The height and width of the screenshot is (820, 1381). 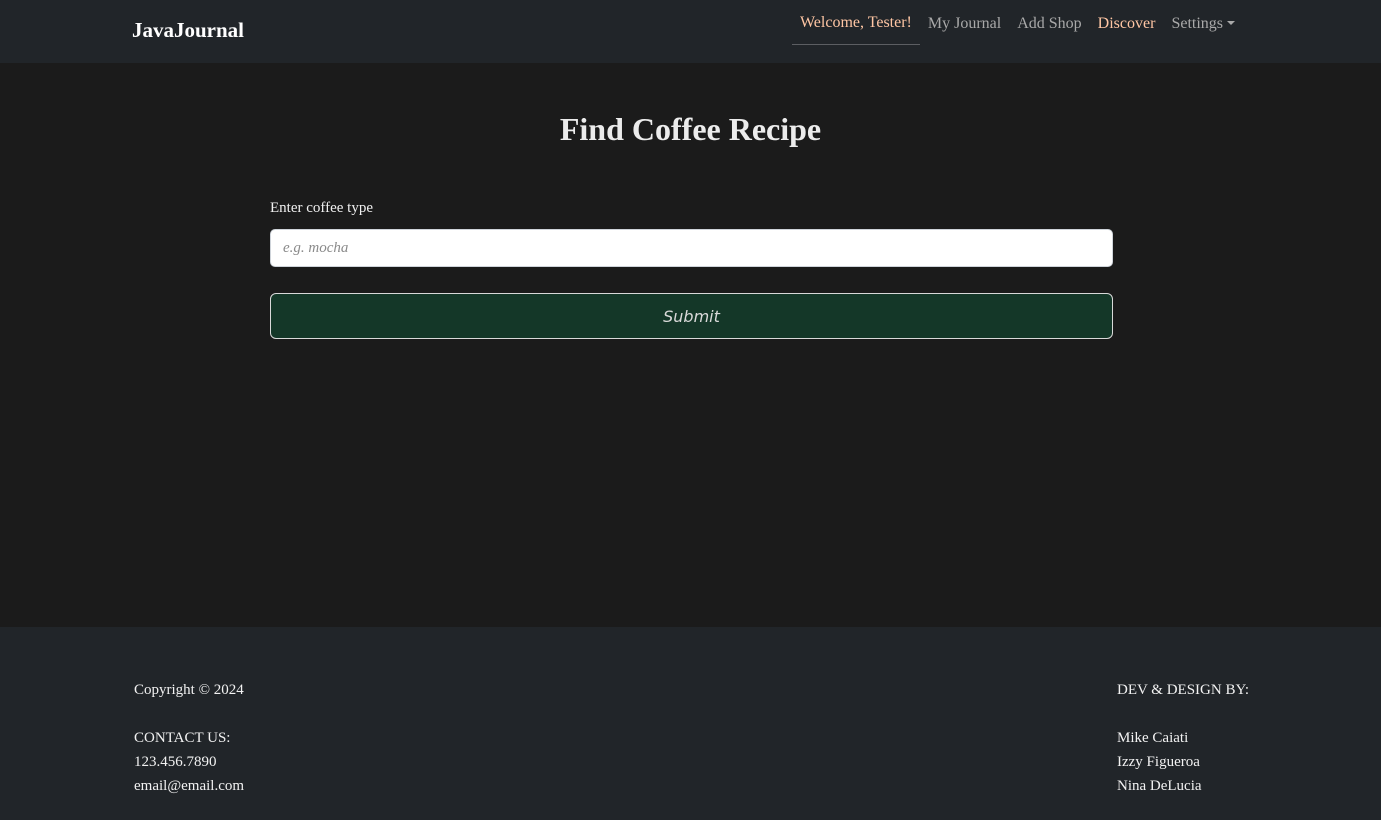 What do you see at coordinates (188, 30) in the screenshot?
I see `brand-link: JavaJournal` at bounding box center [188, 30].